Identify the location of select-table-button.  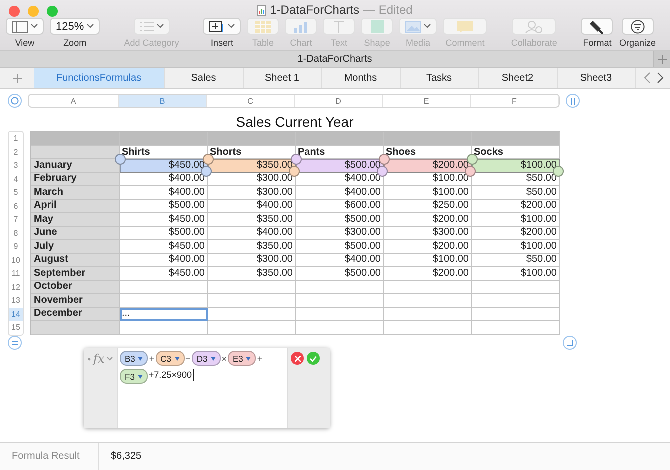
(15, 101).